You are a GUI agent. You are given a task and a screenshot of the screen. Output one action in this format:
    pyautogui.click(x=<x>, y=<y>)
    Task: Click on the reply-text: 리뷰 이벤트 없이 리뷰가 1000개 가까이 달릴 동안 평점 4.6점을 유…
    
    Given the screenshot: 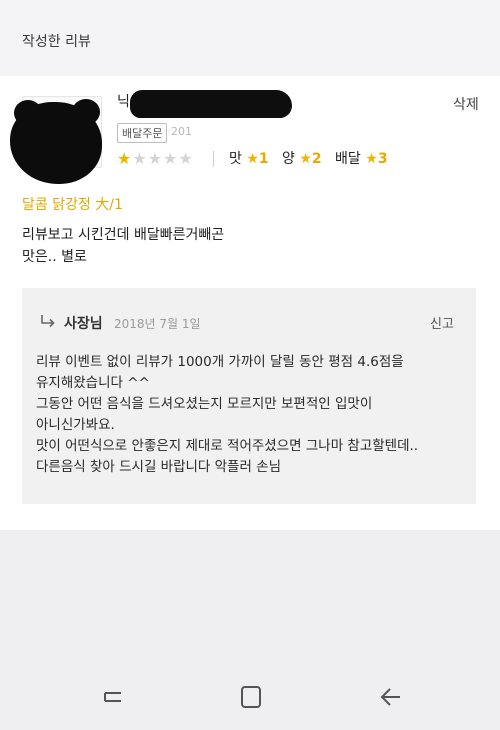 What is the action you would take?
    pyautogui.click(x=252, y=415)
    